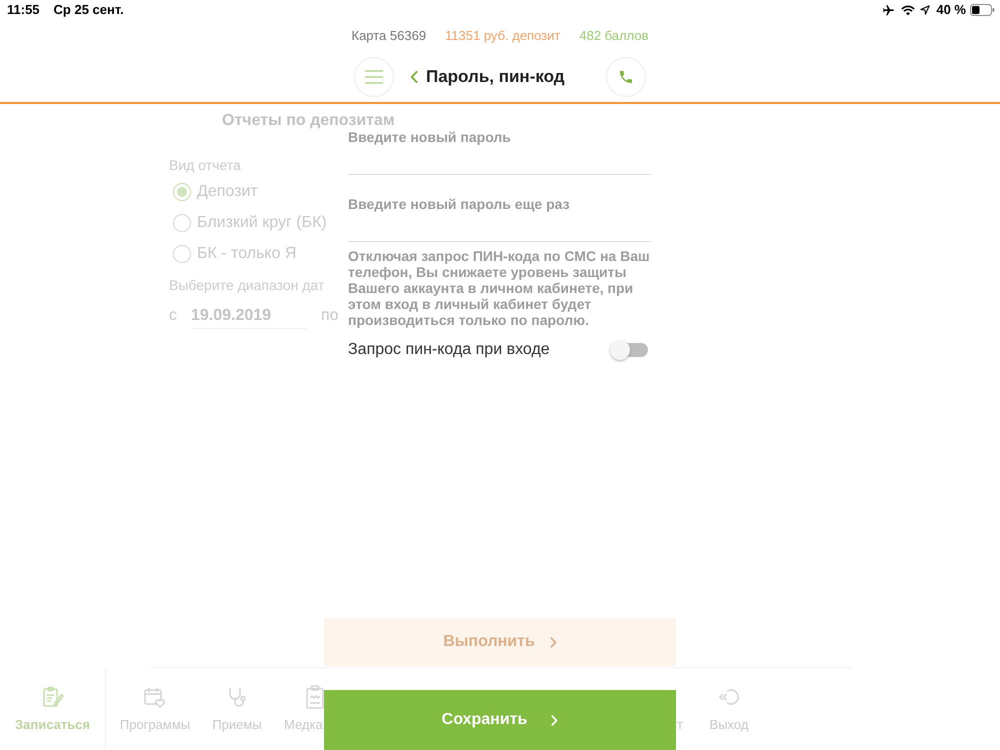  What do you see at coordinates (429, 137) in the screenshot?
I see `field-label: Введите новый пароль` at bounding box center [429, 137].